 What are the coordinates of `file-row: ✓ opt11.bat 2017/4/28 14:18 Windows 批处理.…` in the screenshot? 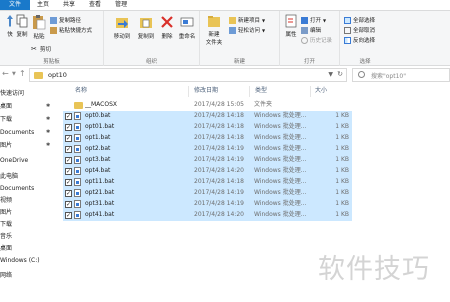 It's located at (207, 182).